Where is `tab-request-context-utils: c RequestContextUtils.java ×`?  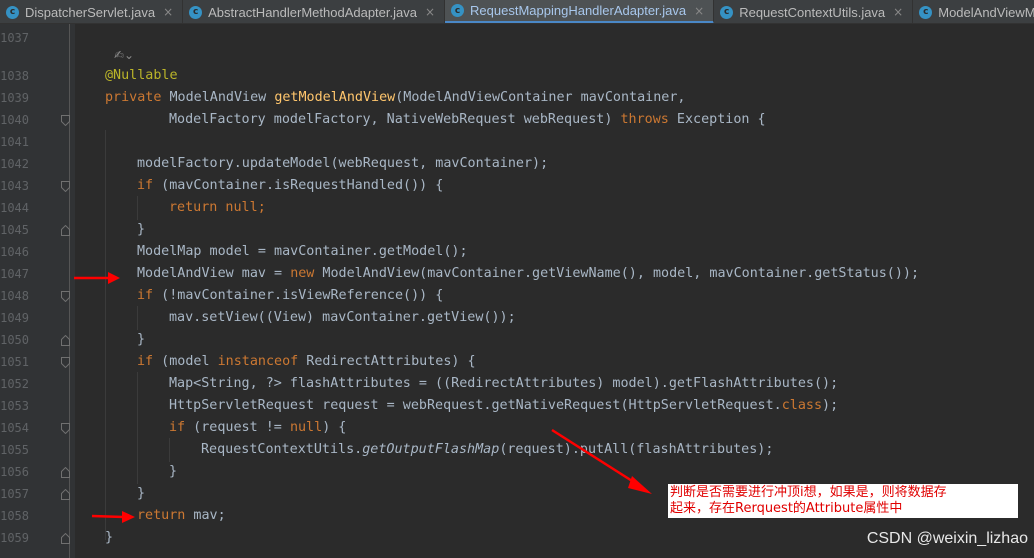
tab-request-context-utils: c RequestContextUtils.java × is located at coordinates (814, 11).